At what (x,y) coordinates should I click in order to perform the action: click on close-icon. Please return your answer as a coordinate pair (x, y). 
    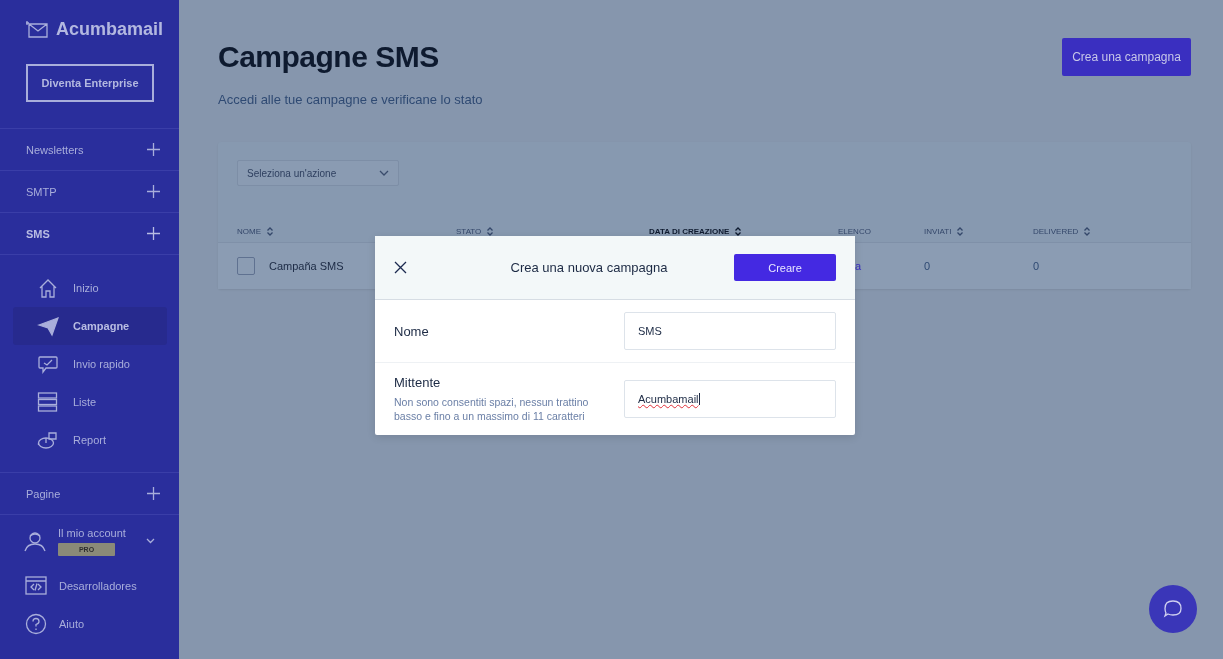
    Looking at the image, I should click on (400, 267).